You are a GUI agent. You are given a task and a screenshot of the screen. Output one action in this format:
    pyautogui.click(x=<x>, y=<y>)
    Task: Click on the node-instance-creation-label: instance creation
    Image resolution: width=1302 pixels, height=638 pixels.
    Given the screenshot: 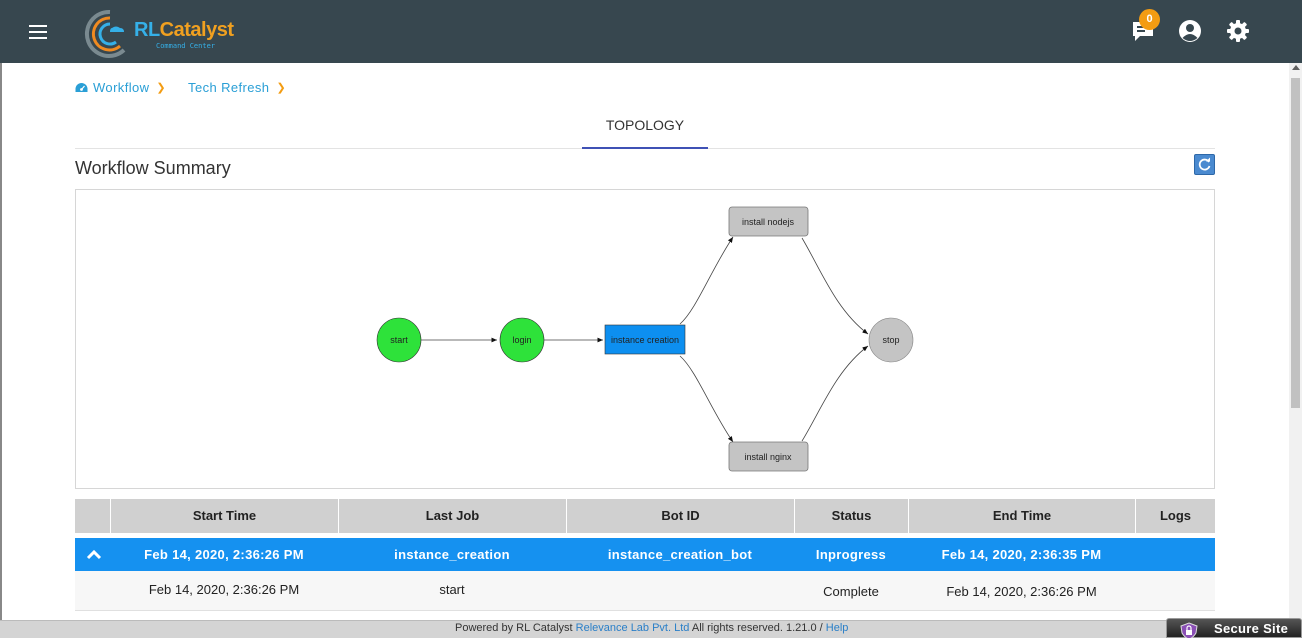 What is the action you would take?
    pyautogui.click(x=645, y=340)
    